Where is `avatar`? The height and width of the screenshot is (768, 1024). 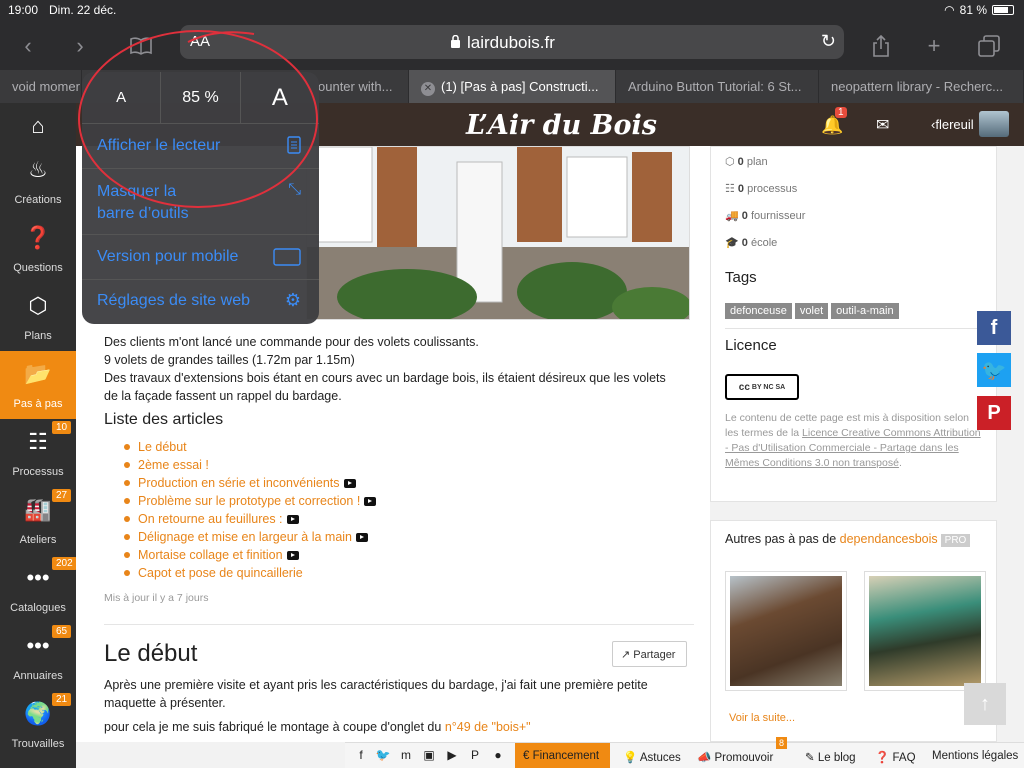 avatar is located at coordinates (994, 124).